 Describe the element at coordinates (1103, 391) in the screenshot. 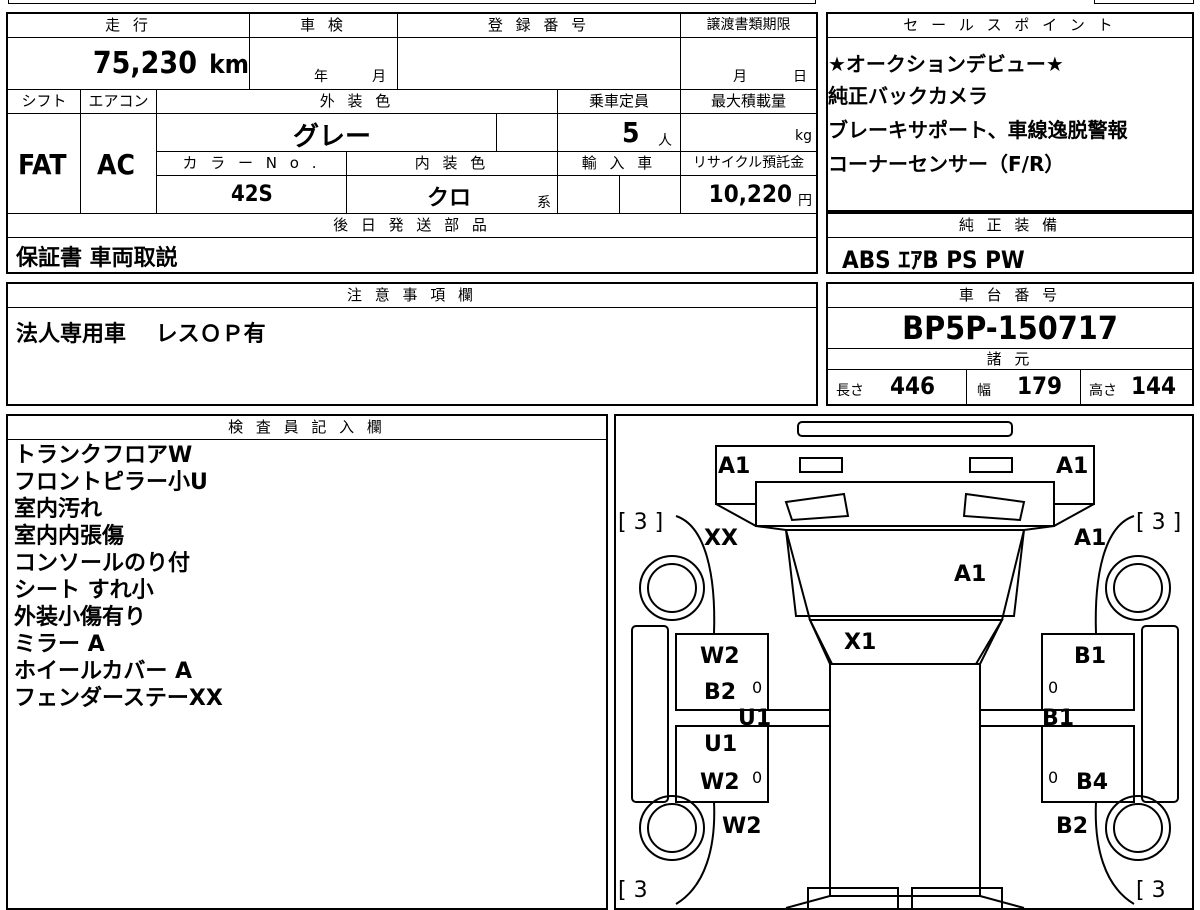

I see `height-label: 高さ` at that location.